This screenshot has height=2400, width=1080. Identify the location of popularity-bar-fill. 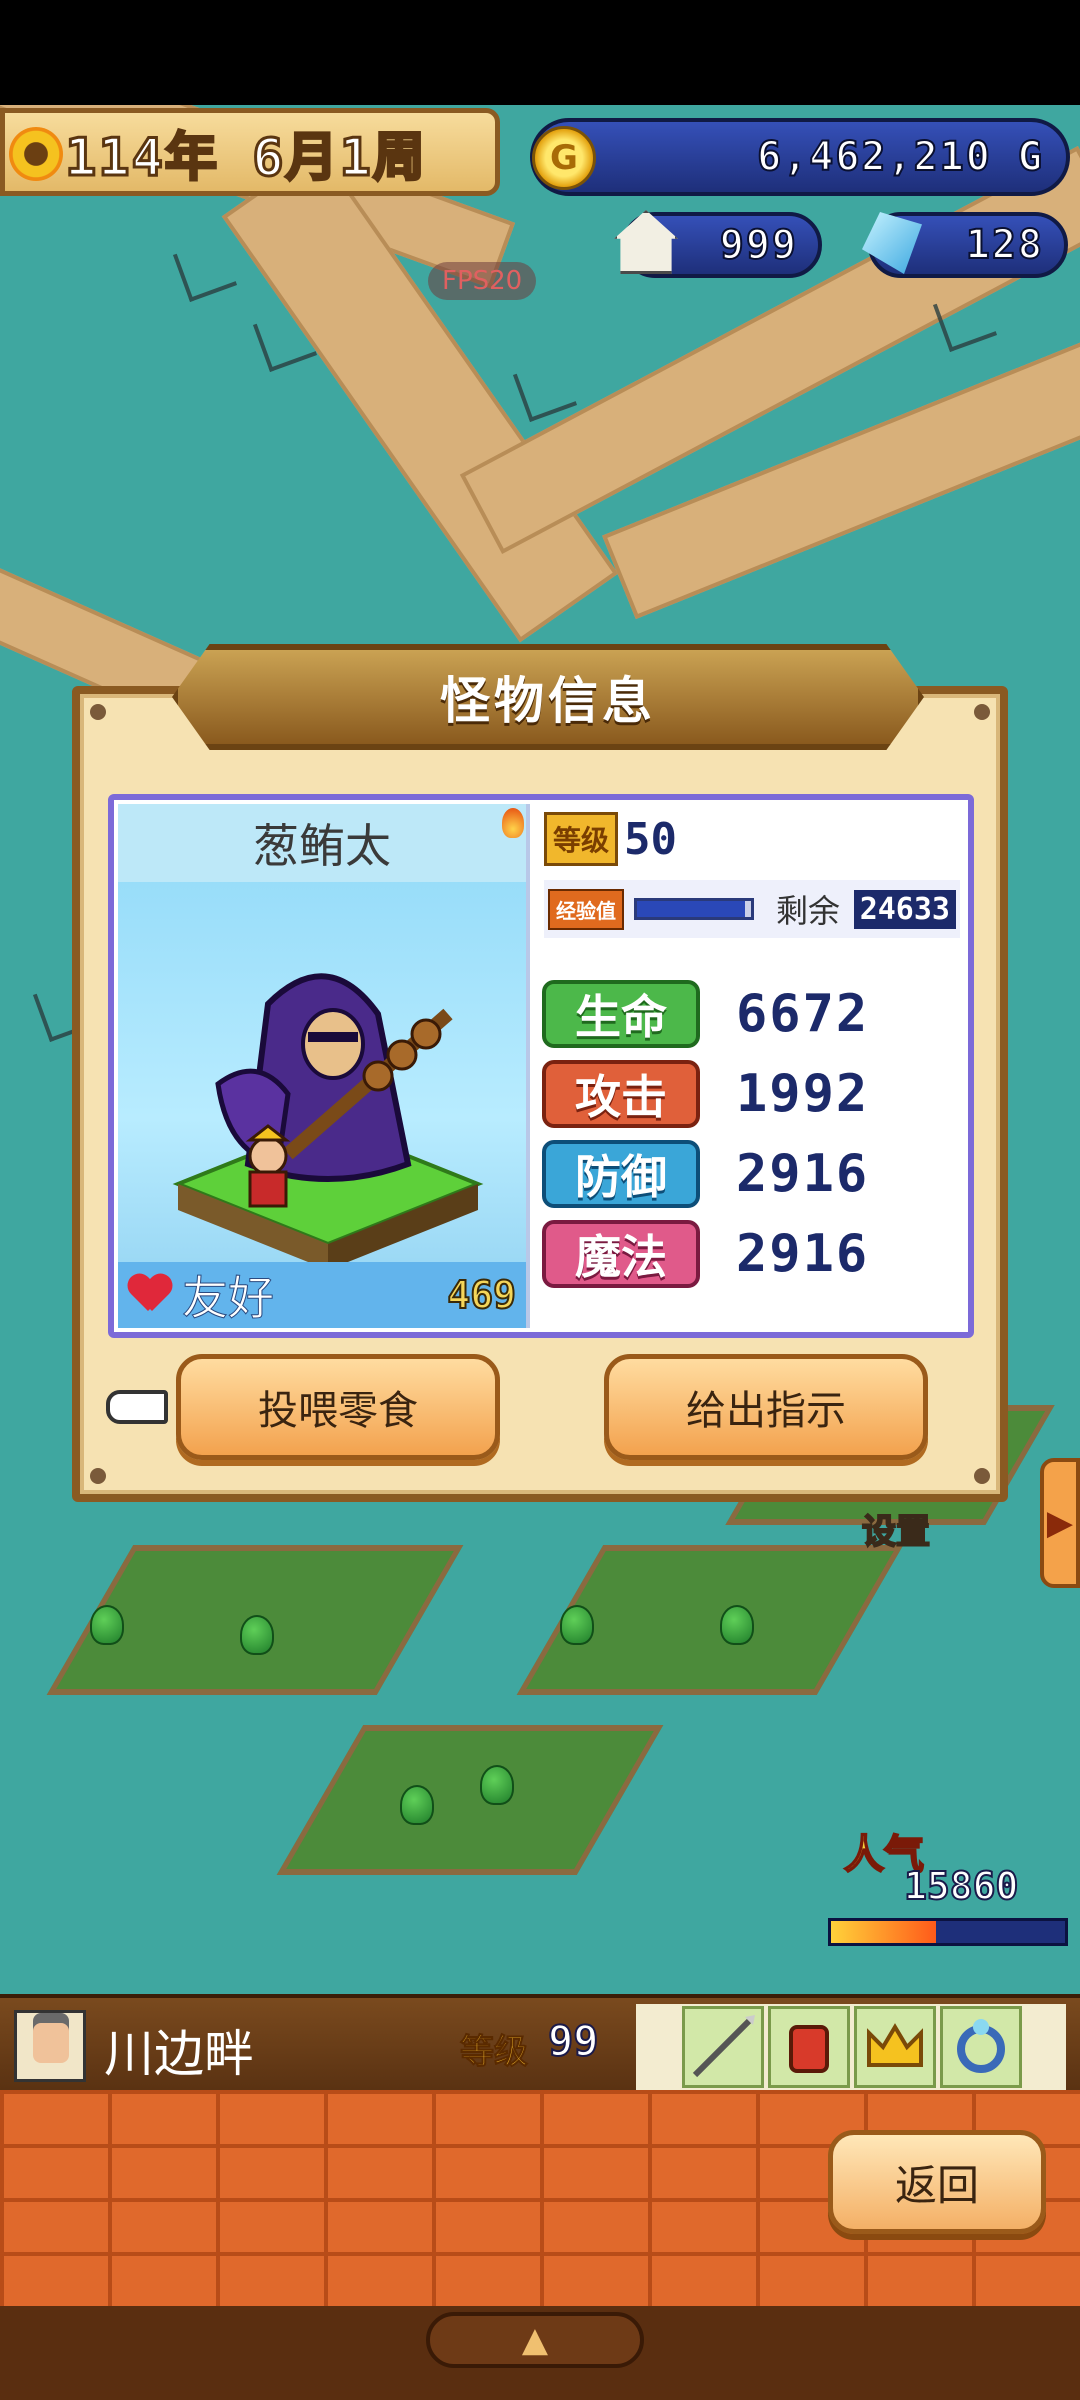
(884, 1932).